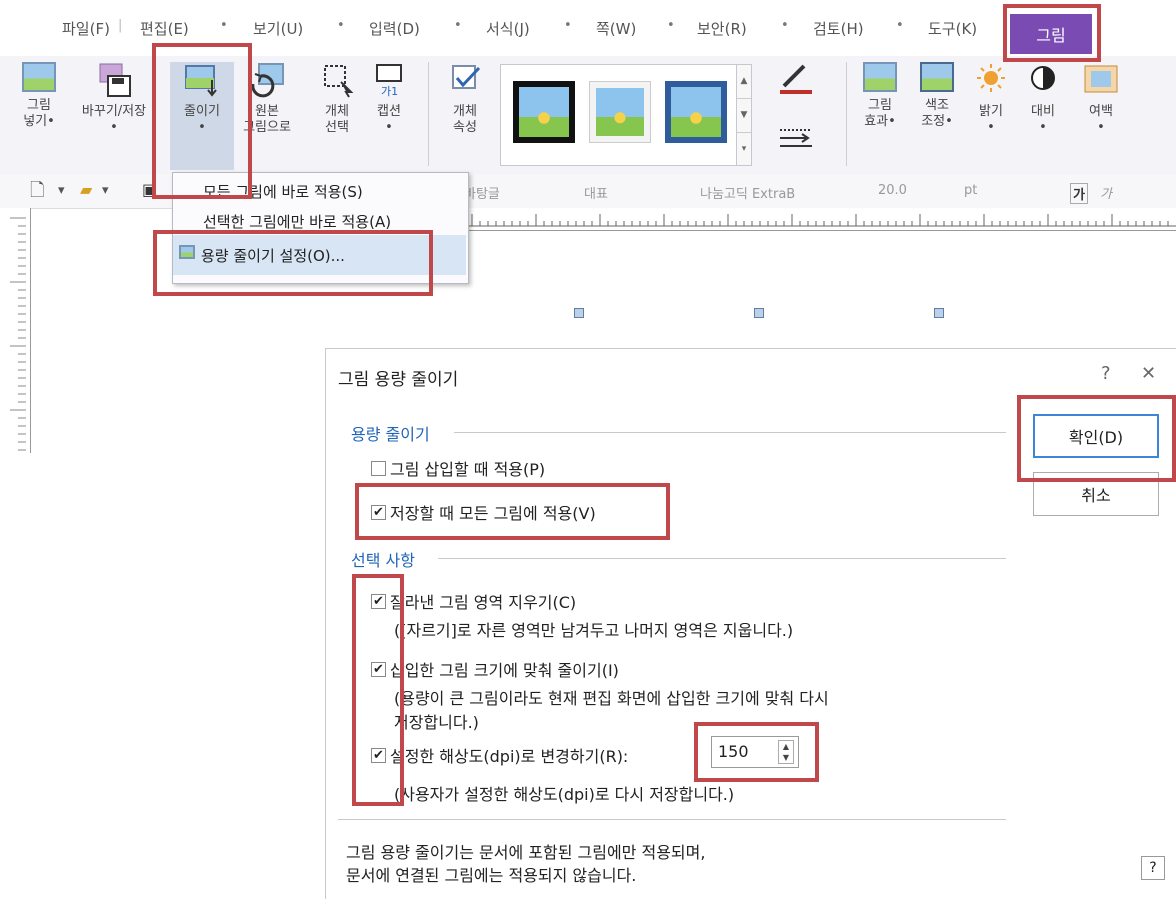 The width and height of the screenshot is (1176, 899). I want to click on line-color-button, so click(796, 83).